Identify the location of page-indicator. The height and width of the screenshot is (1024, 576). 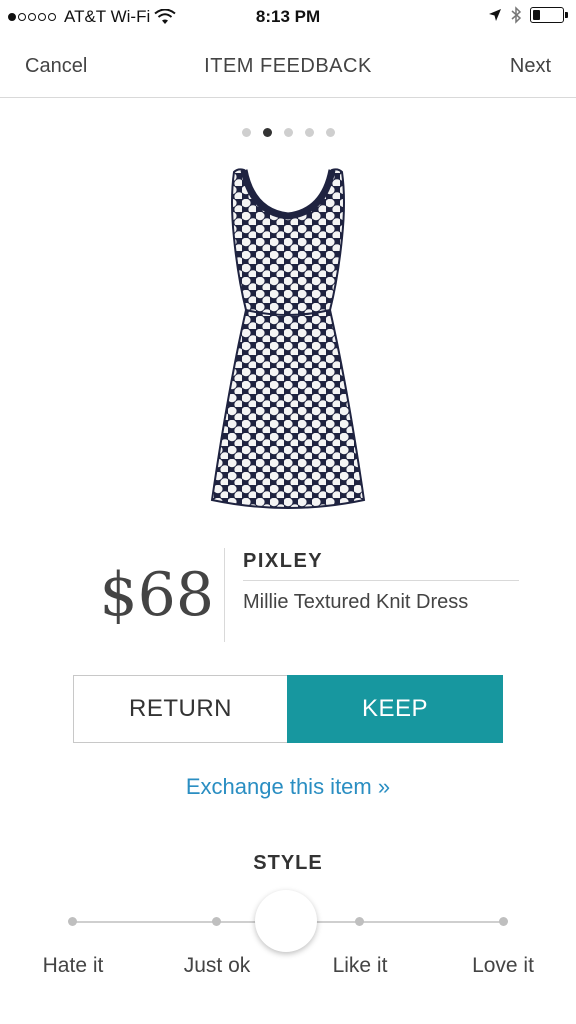
(288, 132).